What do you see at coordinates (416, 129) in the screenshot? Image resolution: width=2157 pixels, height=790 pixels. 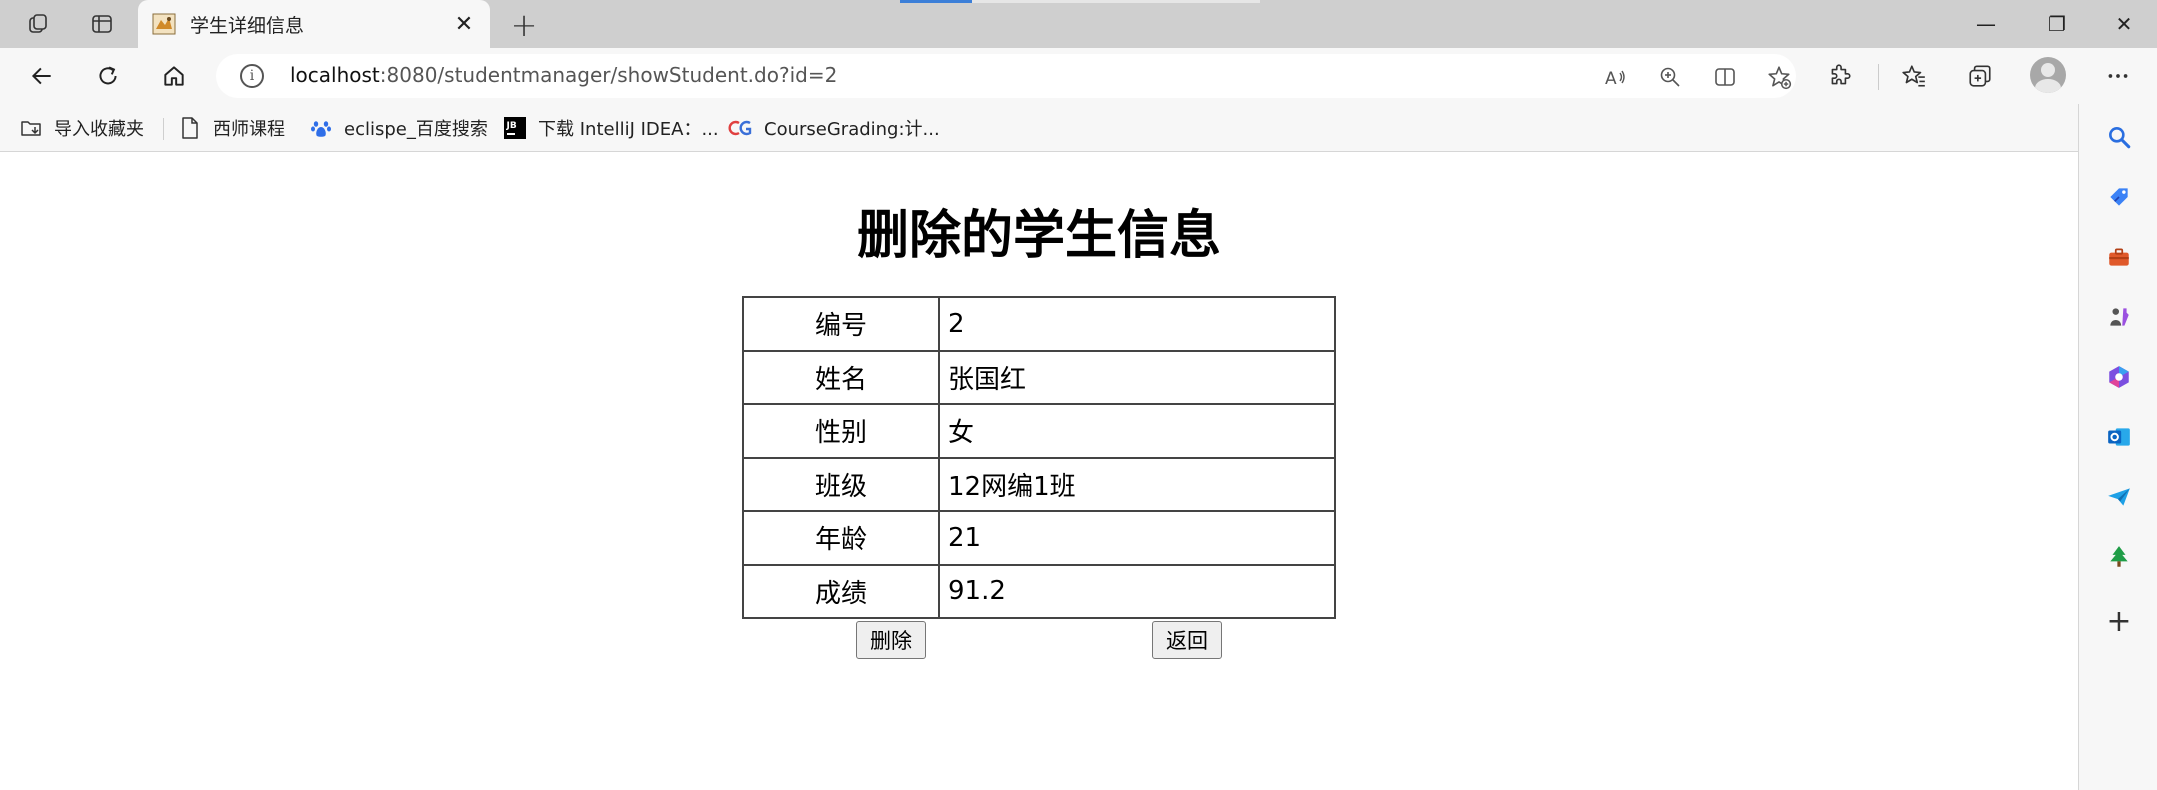 I see `bookmark-label: eclispe_百度搜索` at bounding box center [416, 129].